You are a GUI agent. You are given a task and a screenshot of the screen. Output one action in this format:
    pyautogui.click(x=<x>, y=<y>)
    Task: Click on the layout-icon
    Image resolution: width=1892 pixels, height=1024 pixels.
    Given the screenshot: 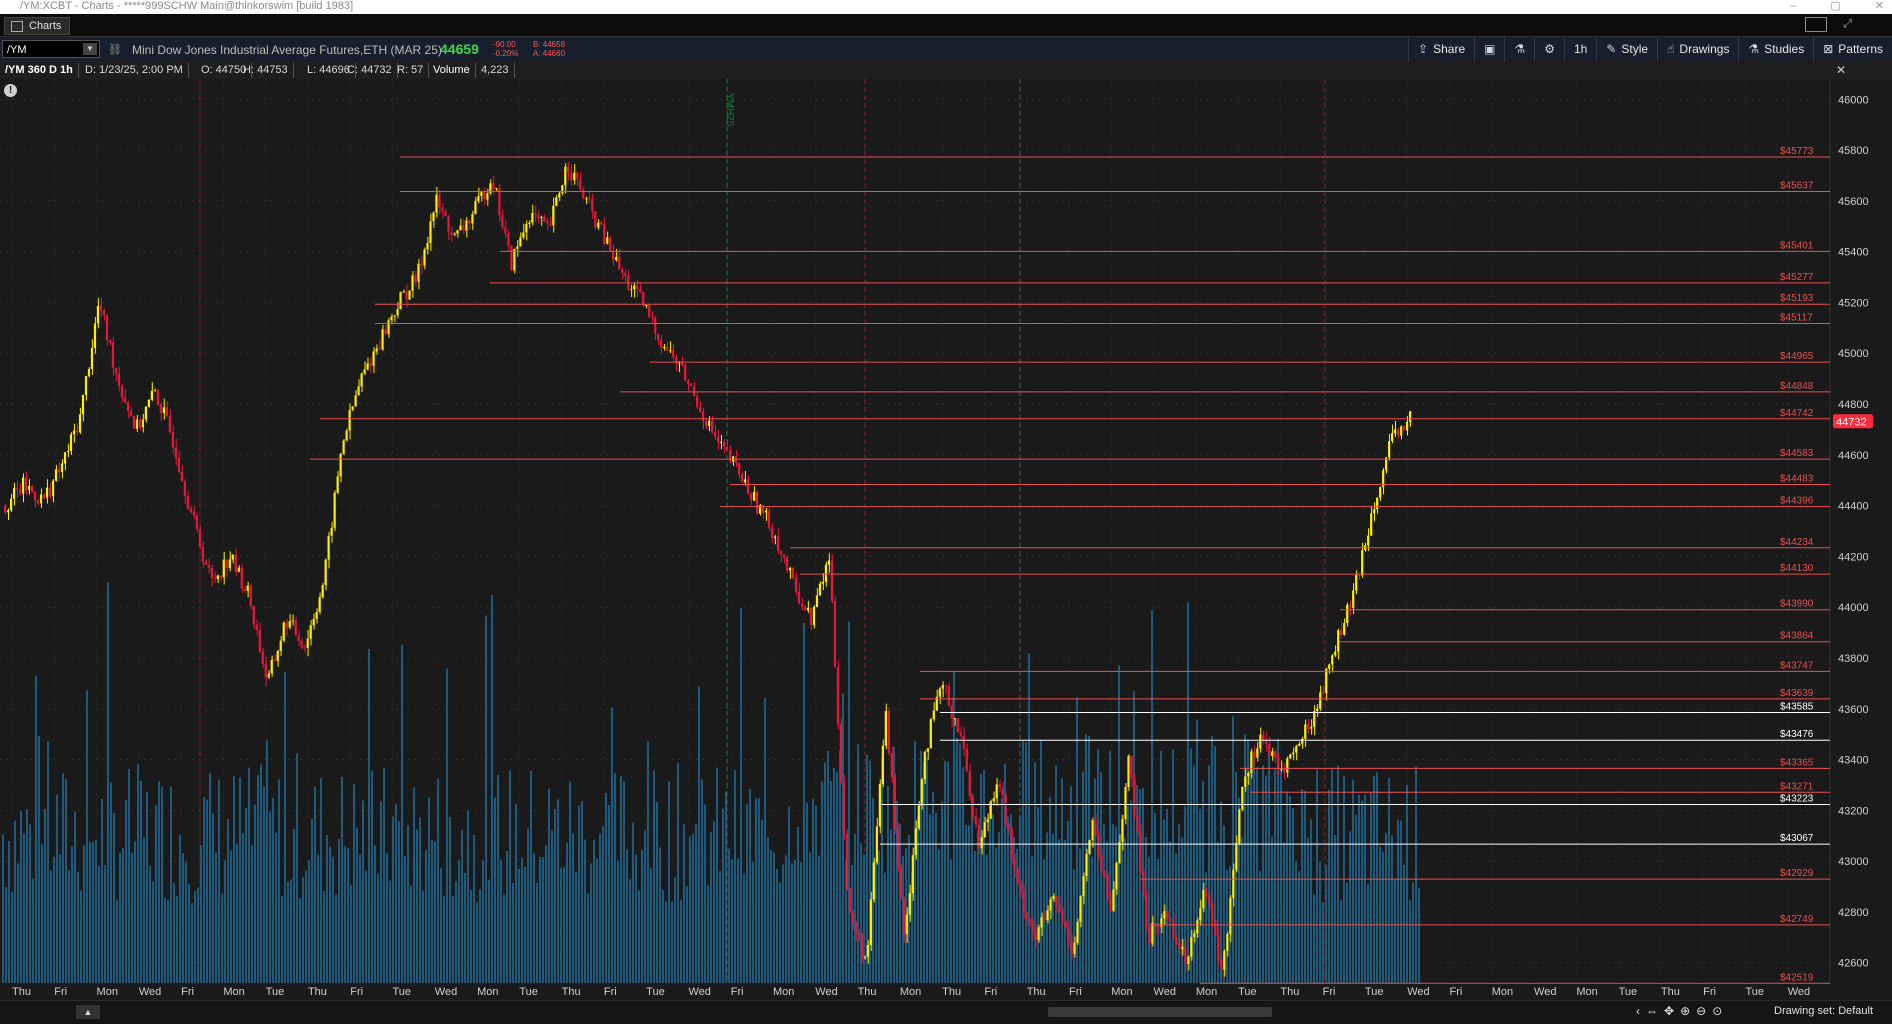 What is the action you would take?
    pyautogui.click(x=1816, y=24)
    